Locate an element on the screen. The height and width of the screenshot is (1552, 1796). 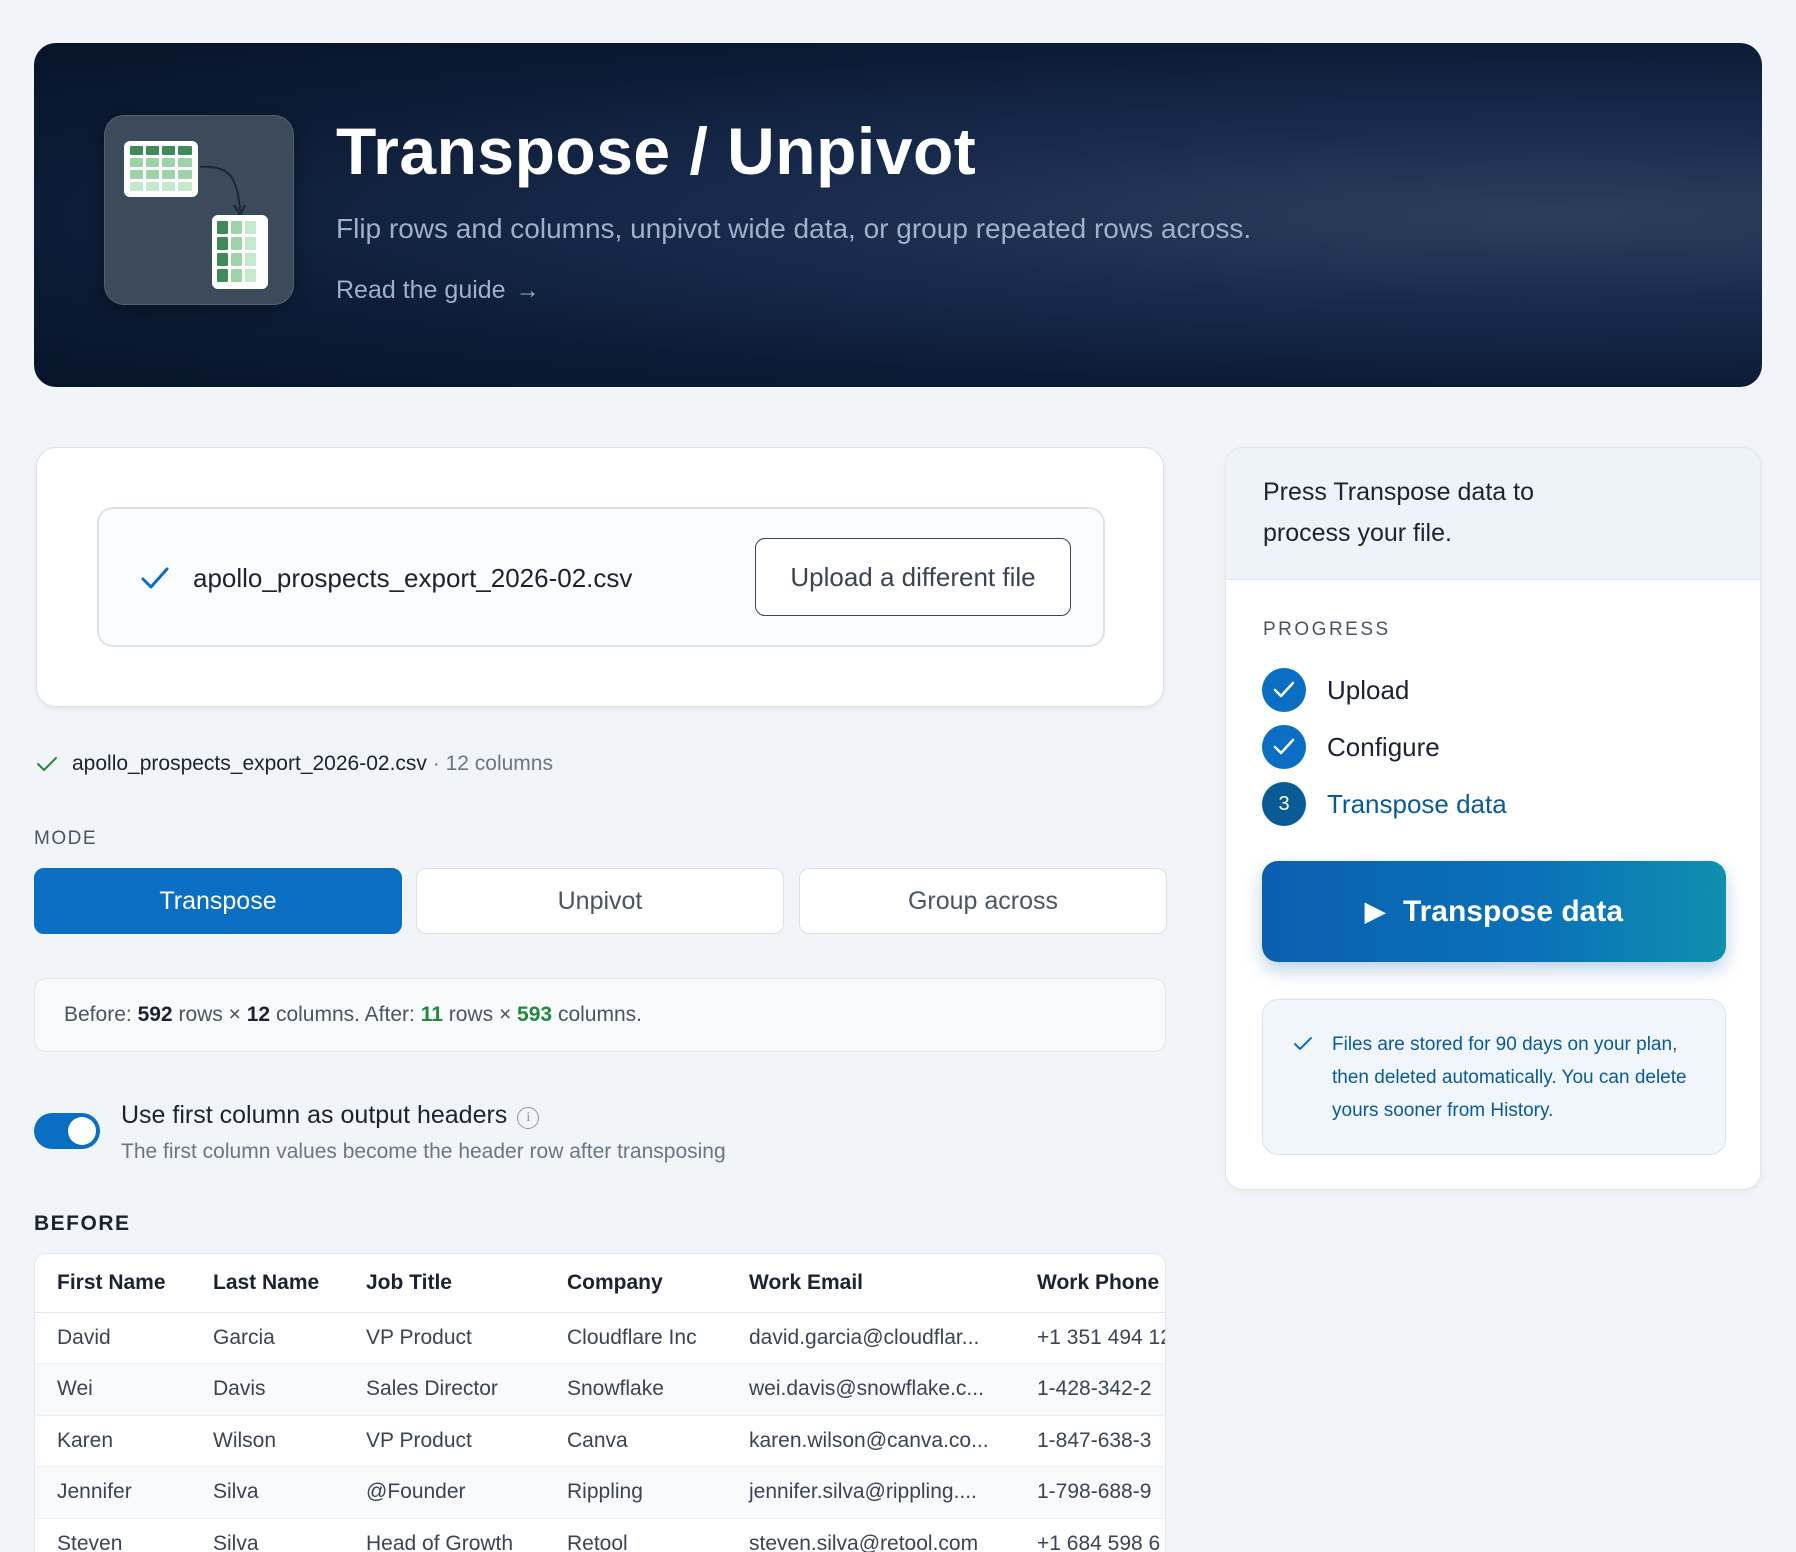
table-cell: Head of Growth is located at coordinates (444, 1535).